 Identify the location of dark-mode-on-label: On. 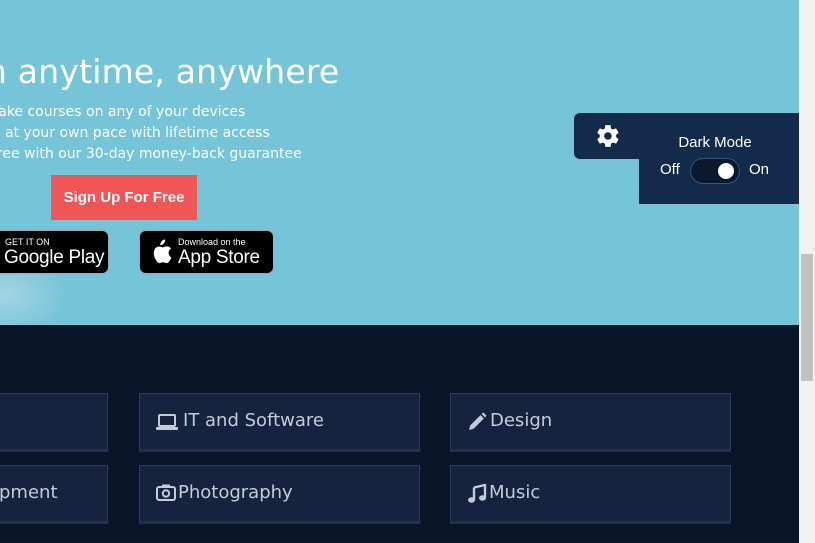
(759, 169).